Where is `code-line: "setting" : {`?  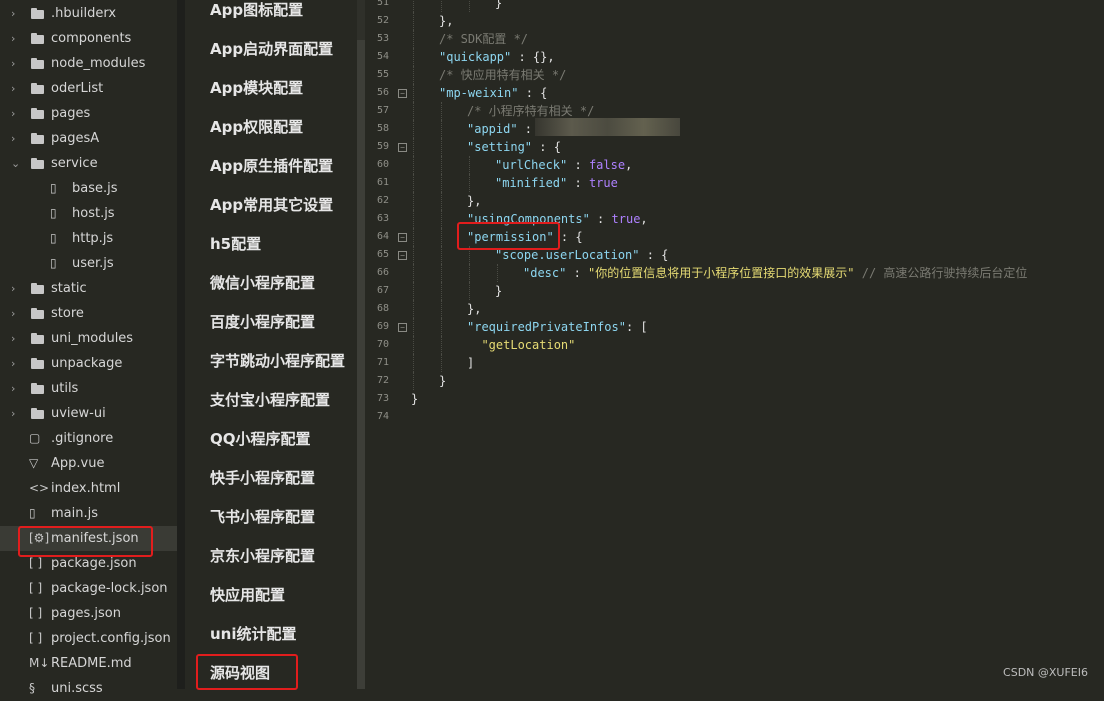 code-line: "setting" : { is located at coordinates (514, 147).